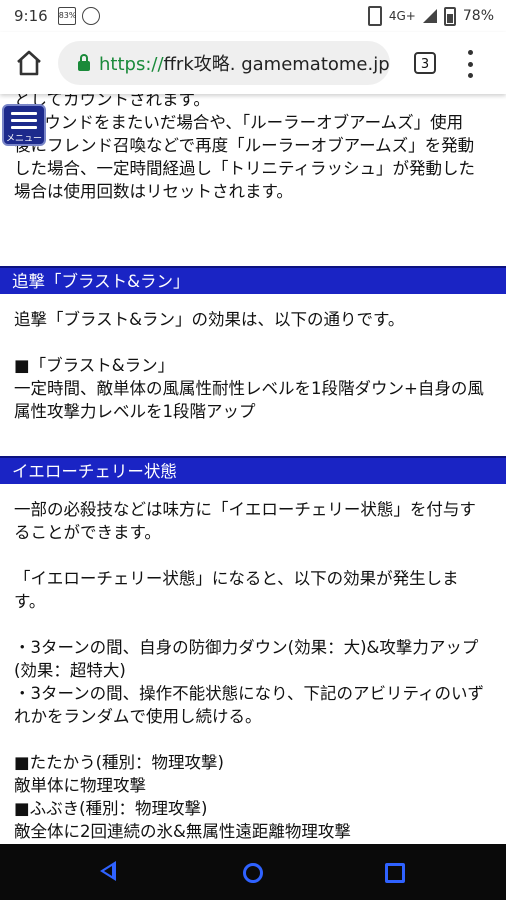  What do you see at coordinates (23, 139) in the screenshot?
I see `menu-button-label: メニュー` at bounding box center [23, 139].